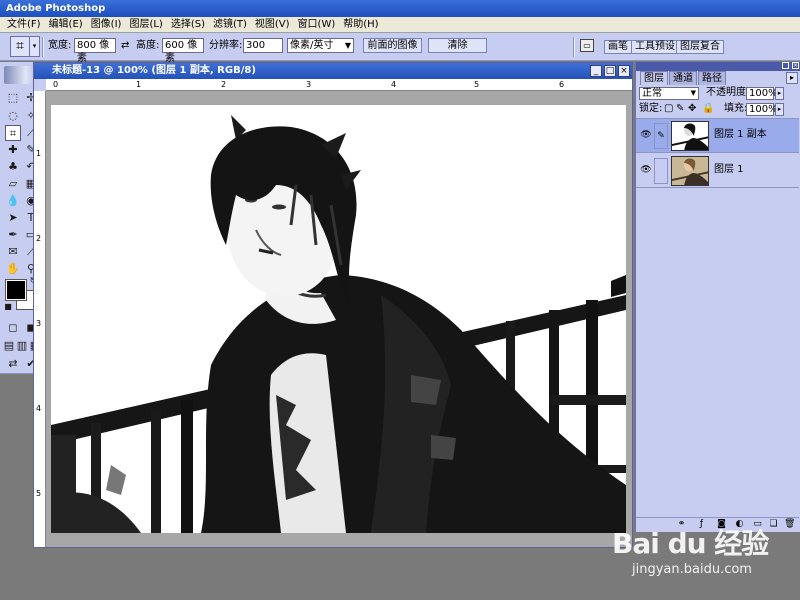 The height and width of the screenshot is (600, 800). What do you see at coordinates (717, 318) in the screenshot?
I see `layers-list: 👁 ✎ 图层 1 副本 👁 图层 1` at bounding box center [717, 318].